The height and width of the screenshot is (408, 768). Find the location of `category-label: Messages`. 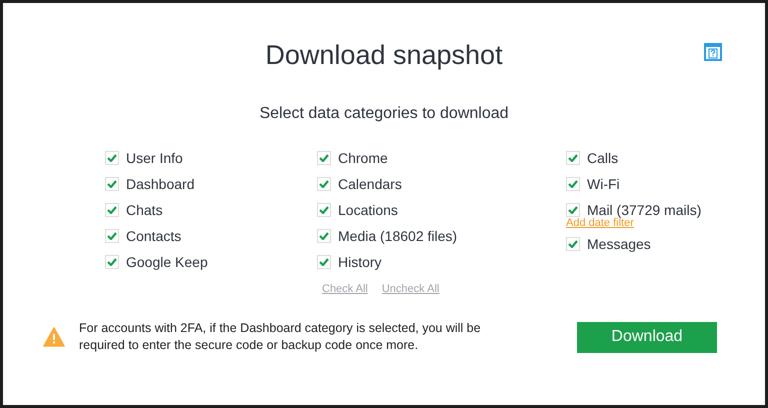

category-label: Messages is located at coordinates (619, 244).